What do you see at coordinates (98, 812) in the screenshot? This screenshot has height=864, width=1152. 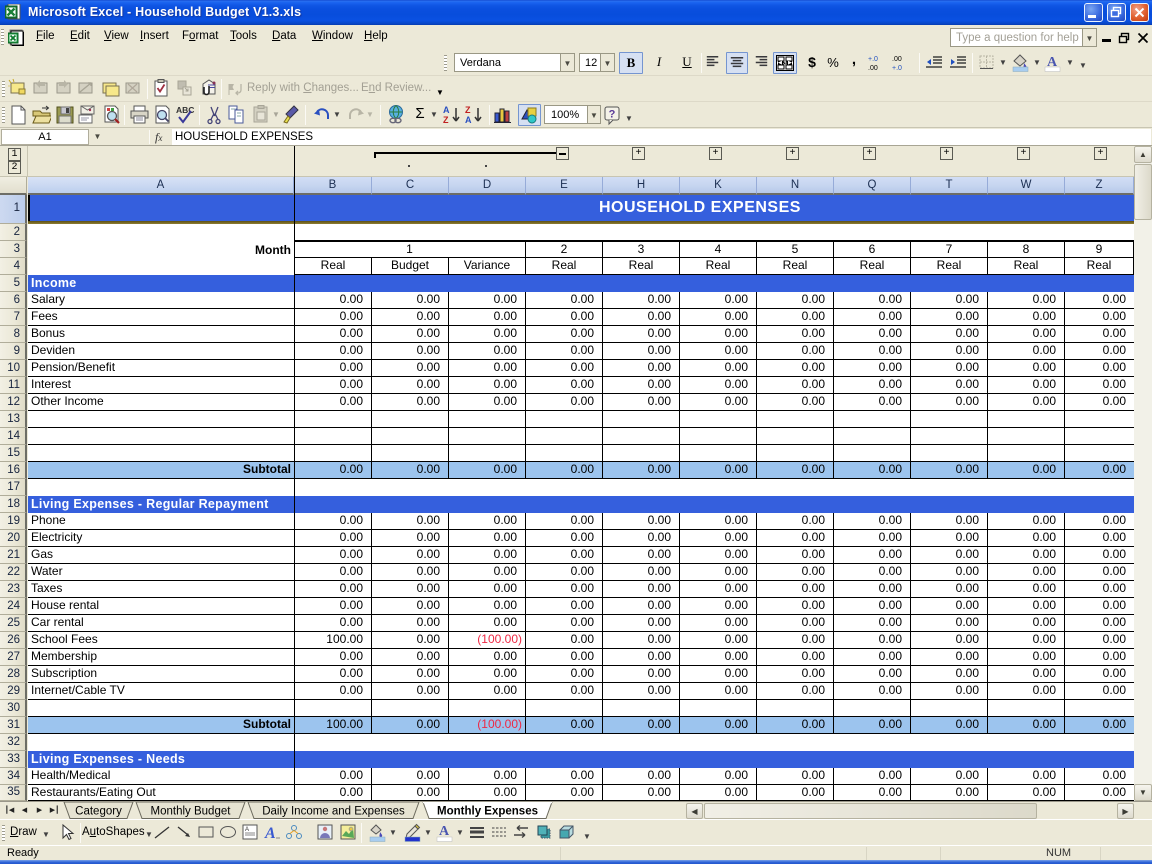 I see `svg-text: Category` at bounding box center [98, 812].